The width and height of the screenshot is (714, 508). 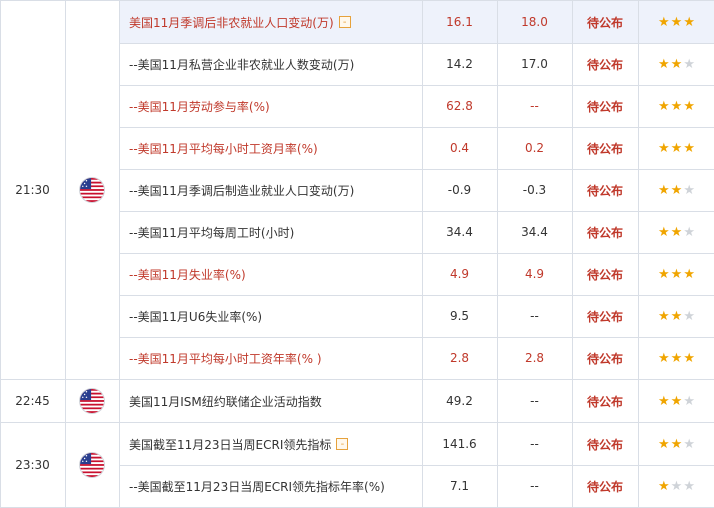 What do you see at coordinates (223, 148) in the screenshot?
I see `indicator-name: --美国11月平均每小时工资月率(%)` at bounding box center [223, 148].